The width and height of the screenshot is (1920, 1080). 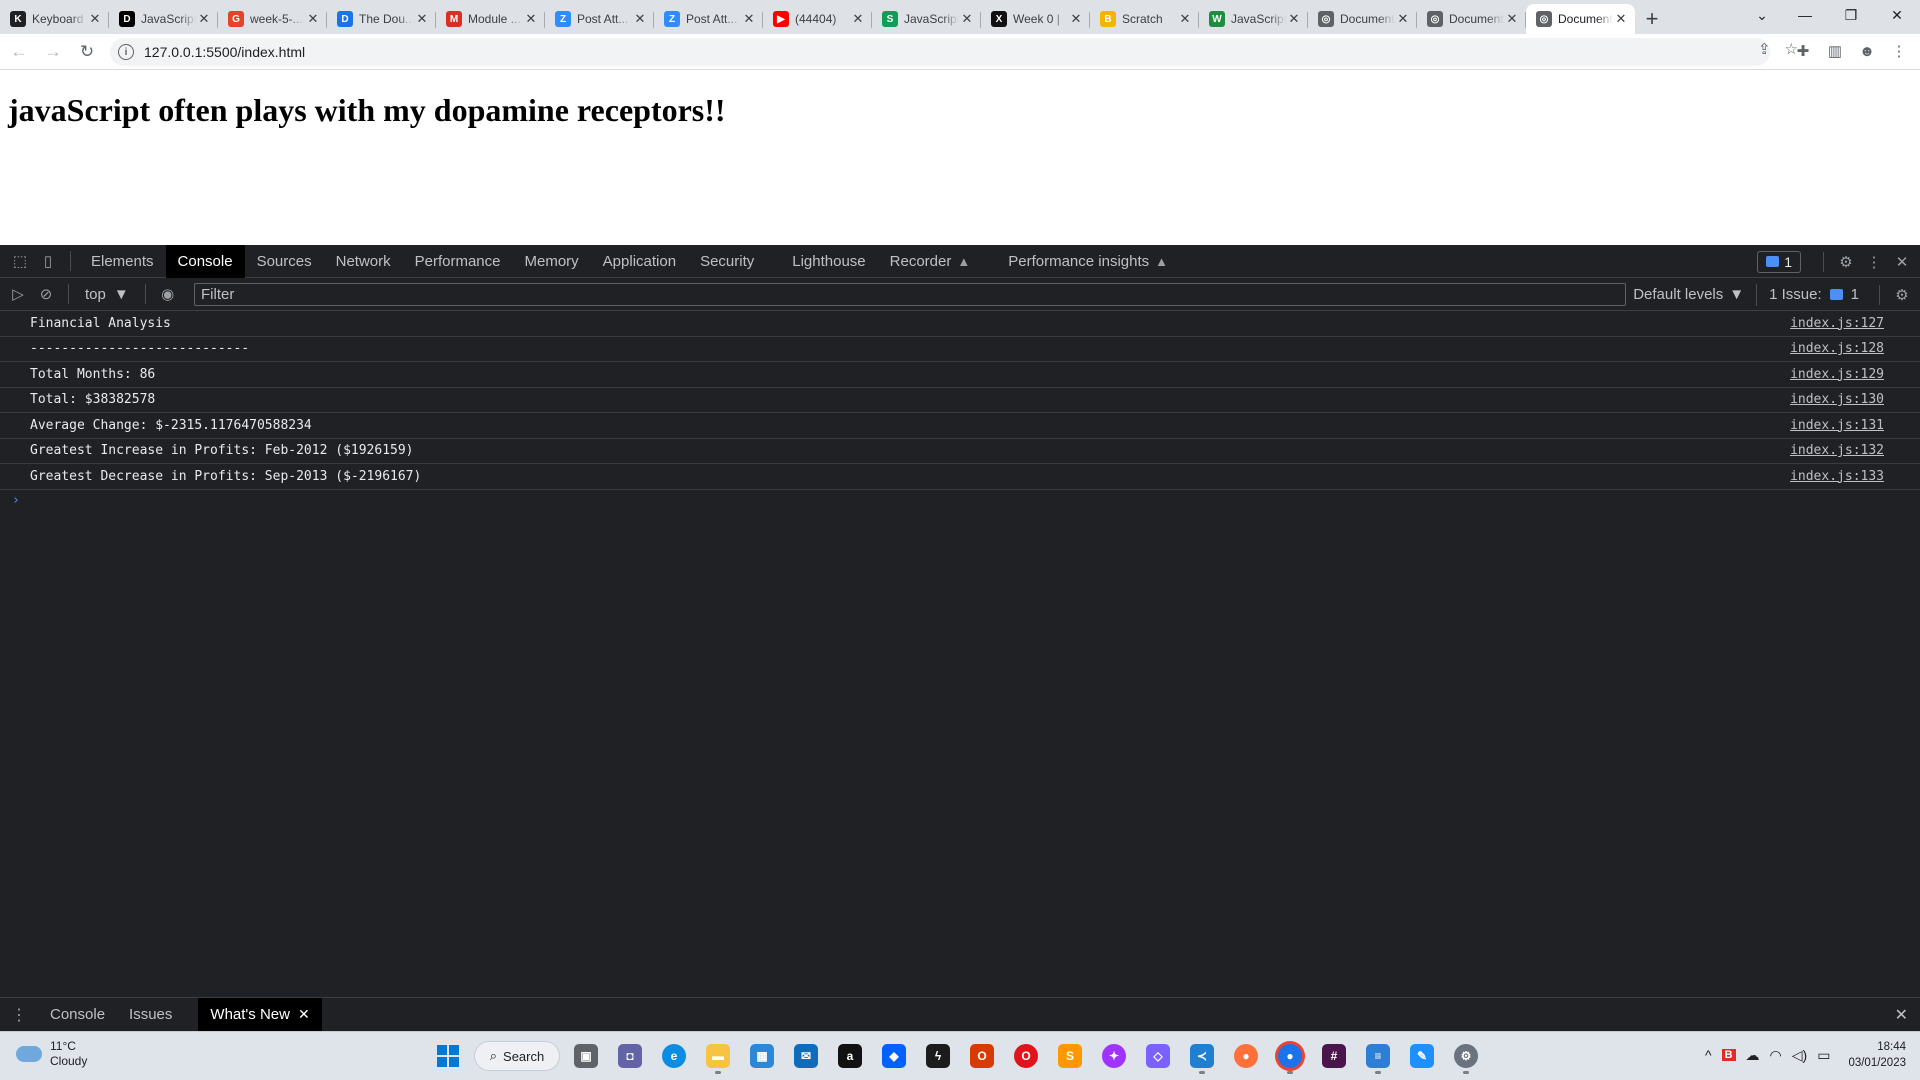 I want to click on chrome-icon: ●, so click(x=1290, y=1056).